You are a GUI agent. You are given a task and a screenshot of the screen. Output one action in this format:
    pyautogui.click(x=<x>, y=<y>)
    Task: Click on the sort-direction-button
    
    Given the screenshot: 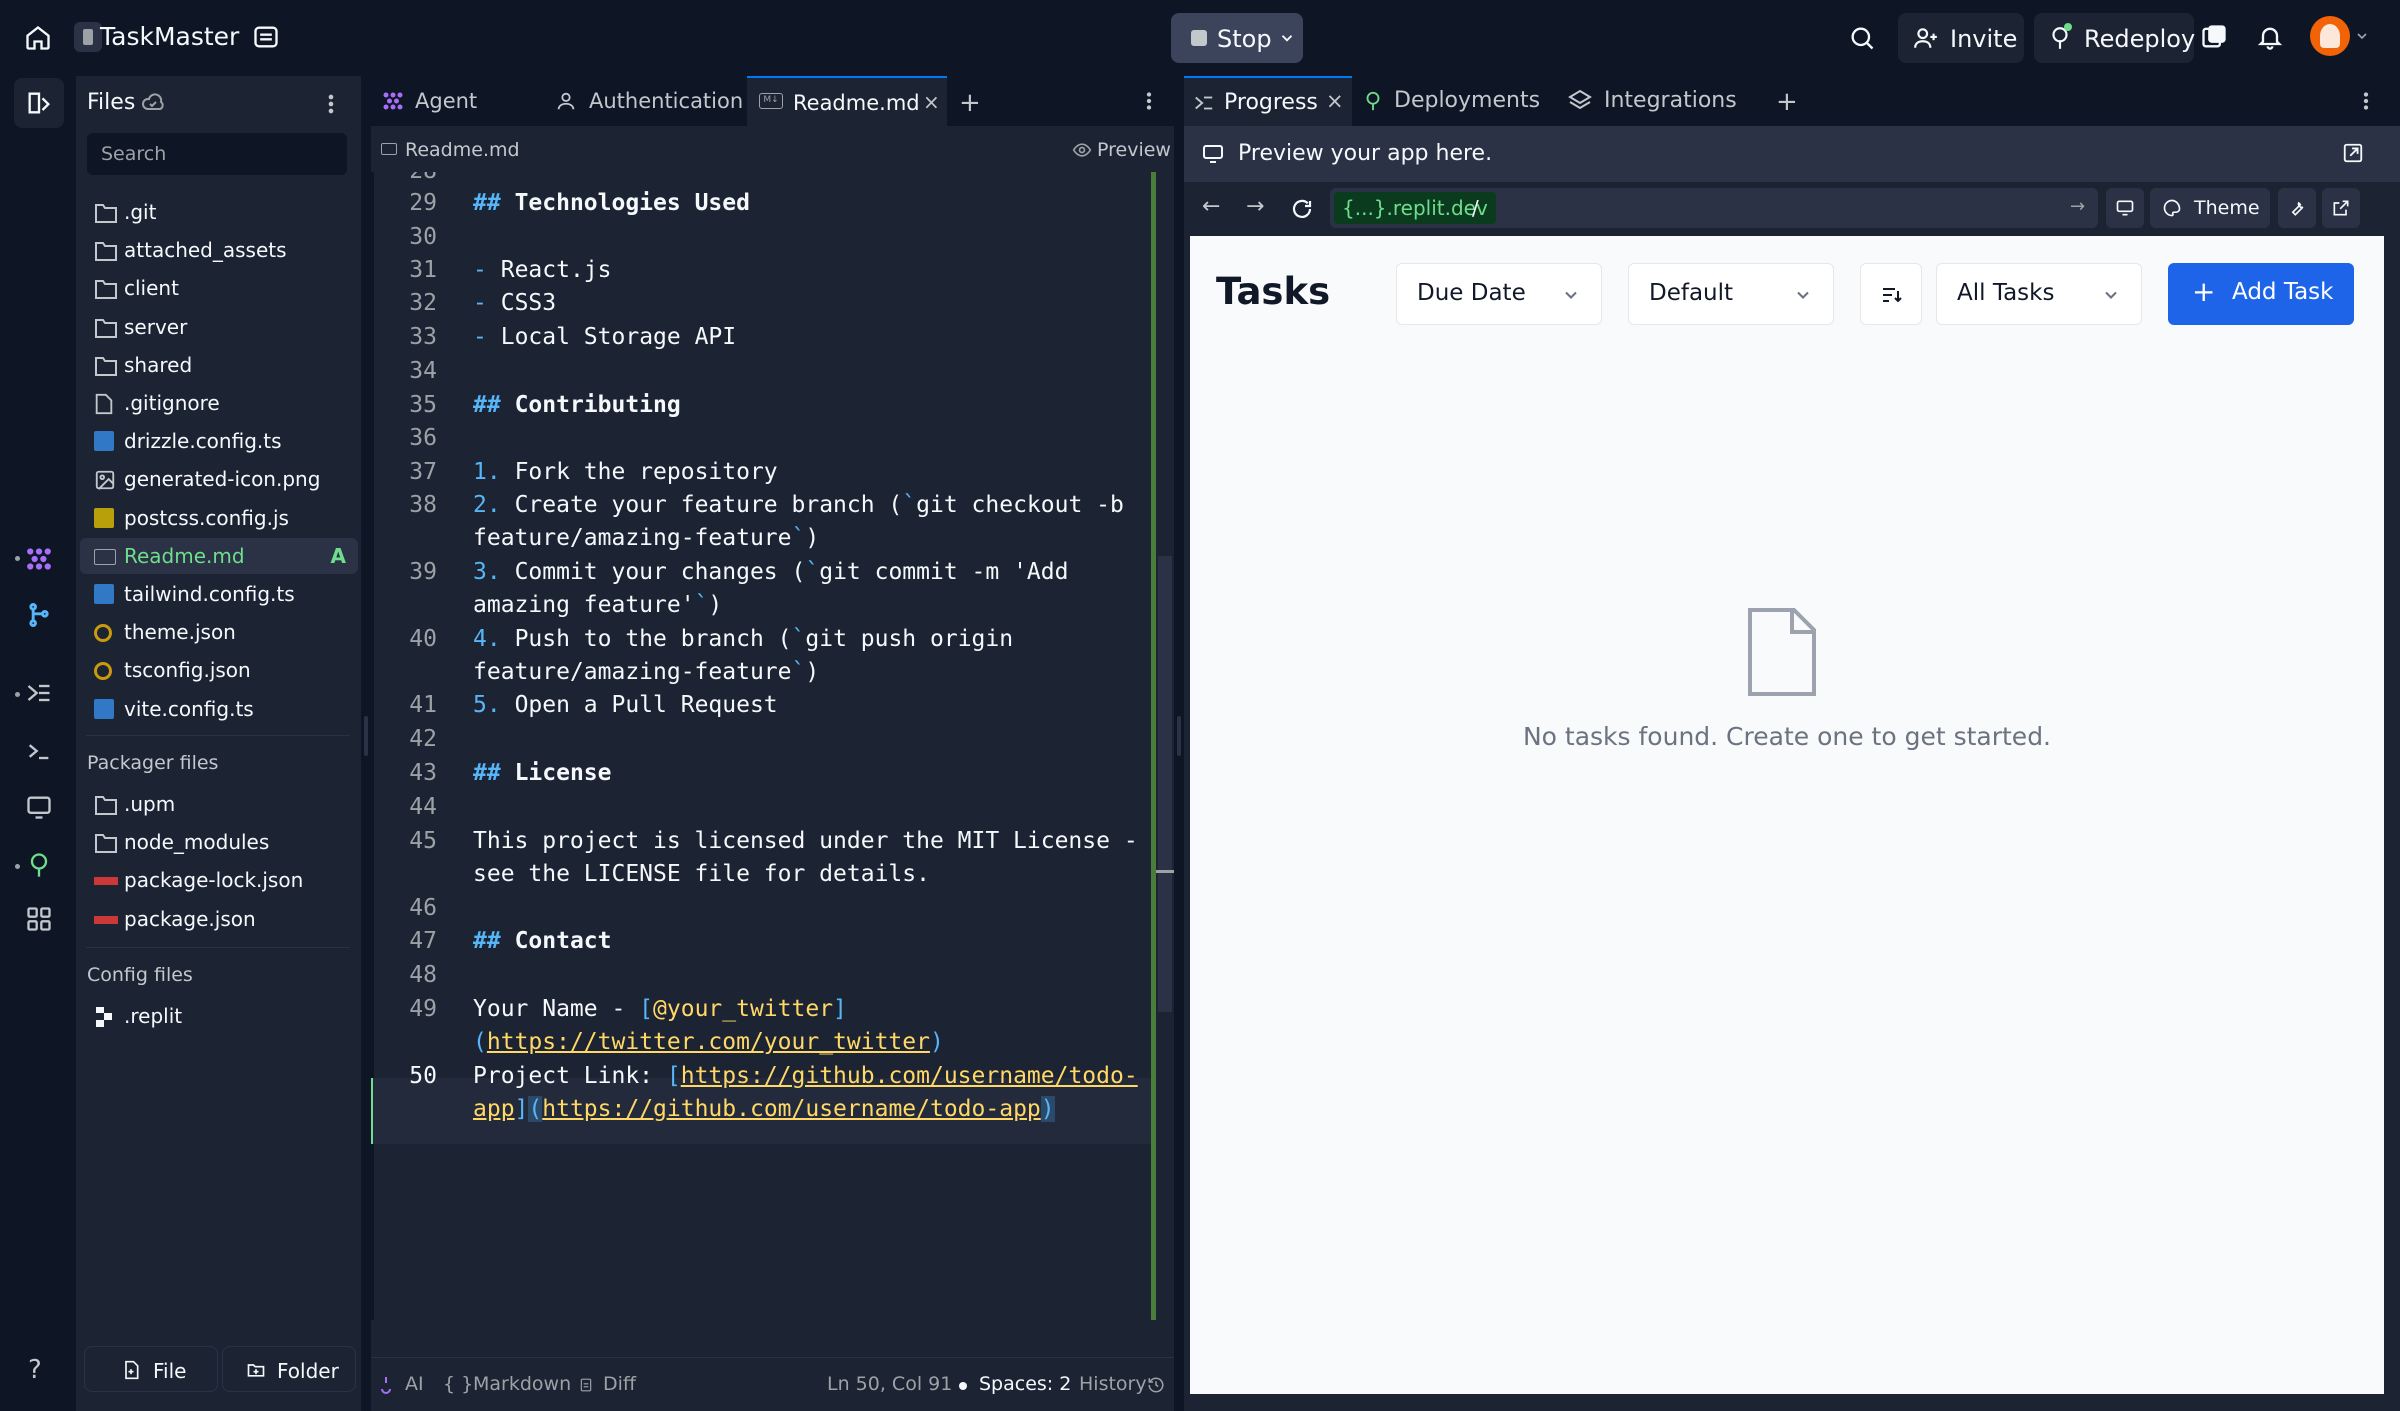 What is the action you would take?
    pyautogui.click(x=1891, y=294)
    